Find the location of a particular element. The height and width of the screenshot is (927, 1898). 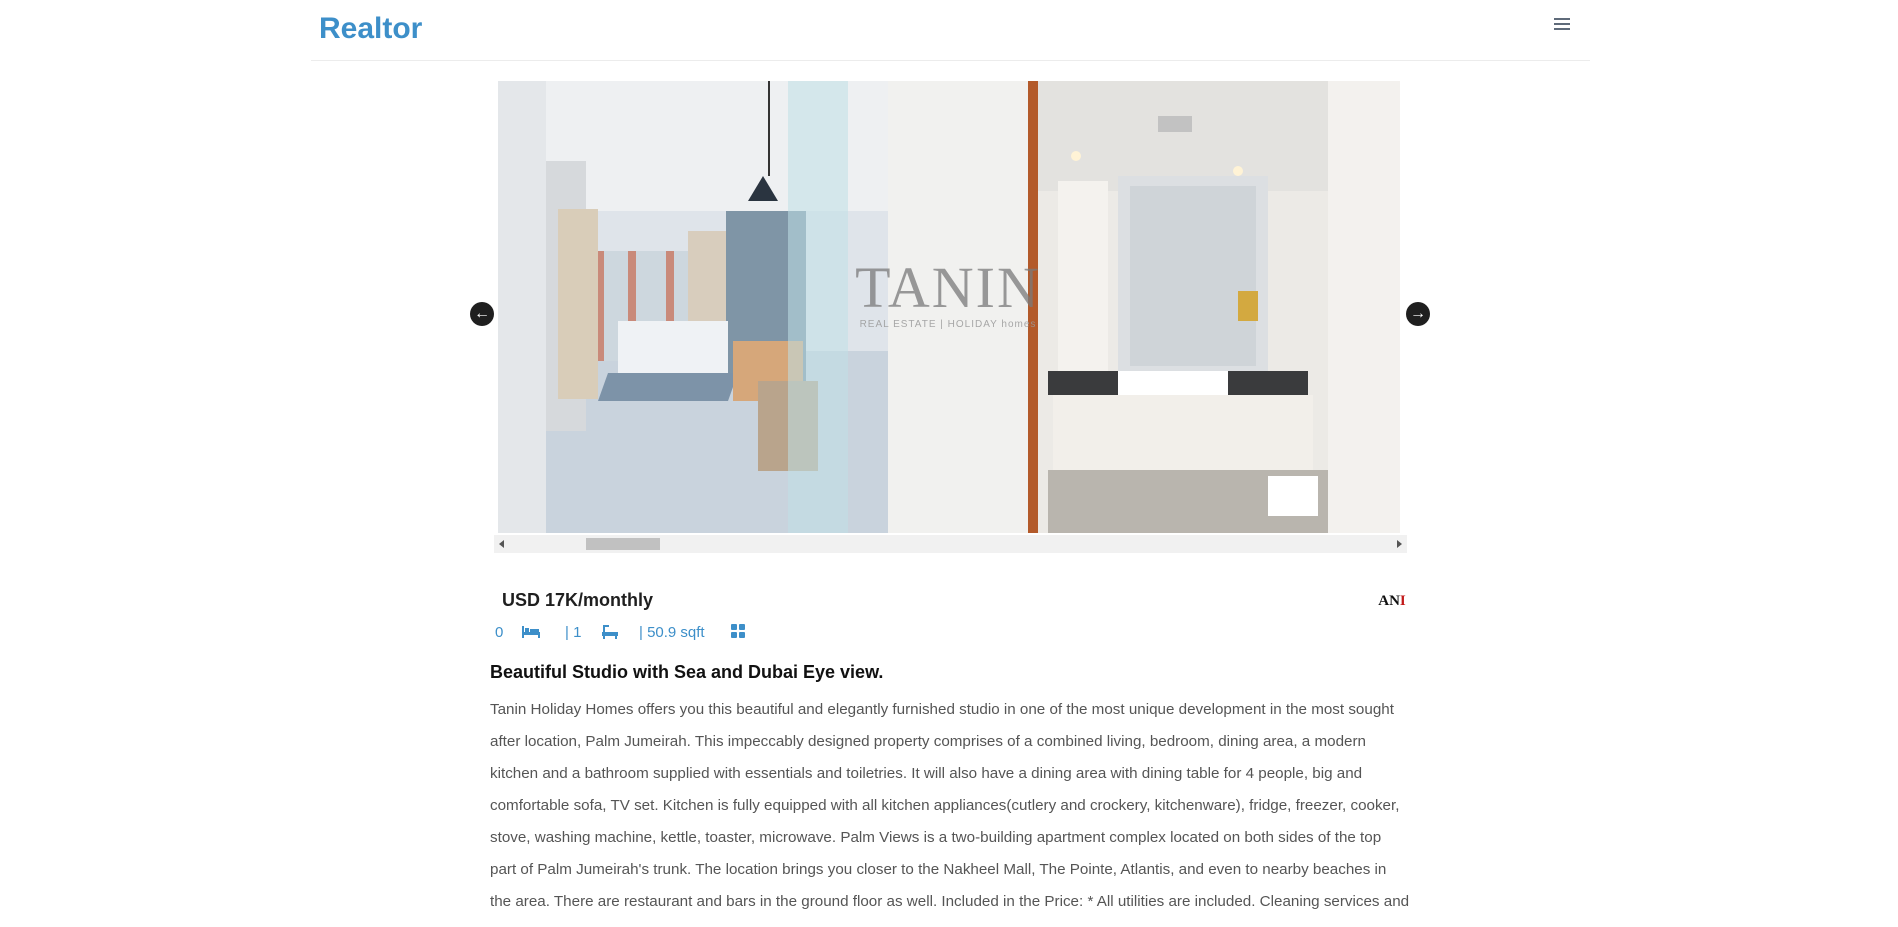

bathrooms-count: | 1 is located at coordinates (573, 632).